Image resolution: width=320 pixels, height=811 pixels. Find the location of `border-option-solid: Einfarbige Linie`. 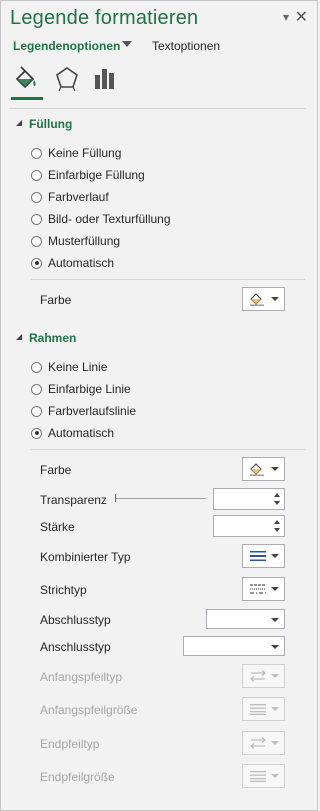

border-option-solid: Einfarbige Linie is located at coordinates (81, 389).